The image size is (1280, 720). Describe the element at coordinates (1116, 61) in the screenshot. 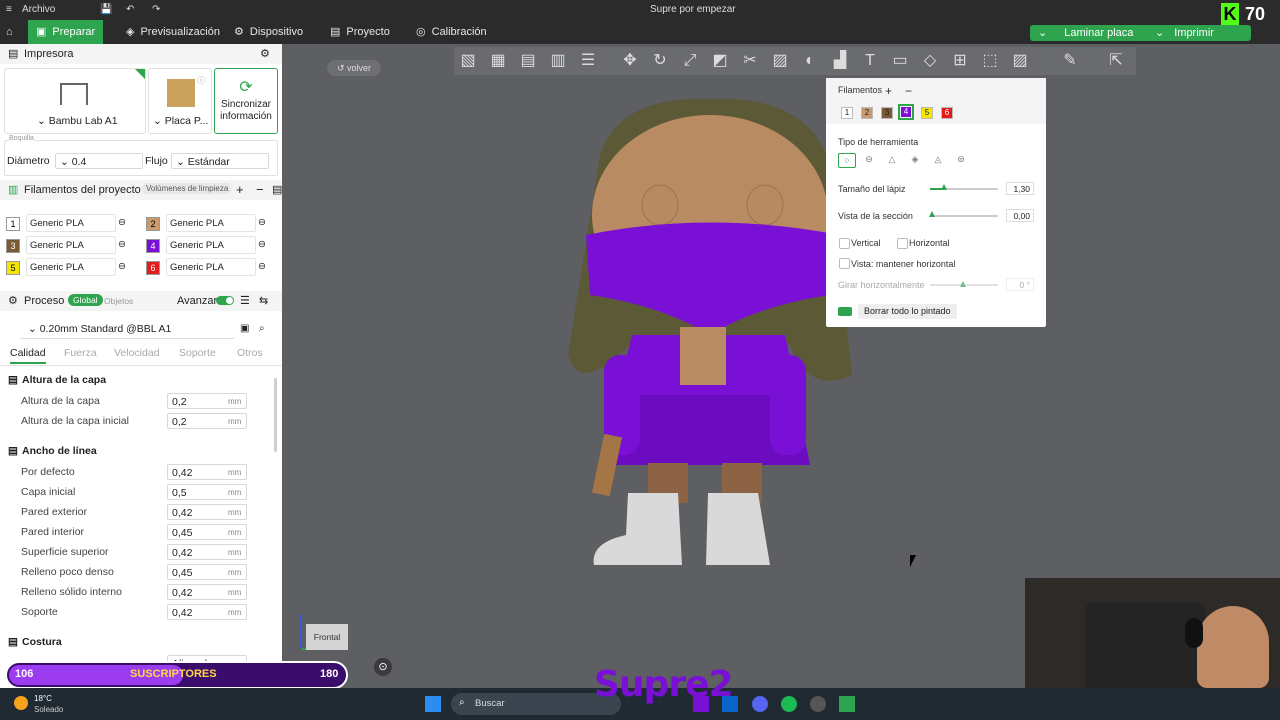

I see `more-icon: ⇱` at that location.